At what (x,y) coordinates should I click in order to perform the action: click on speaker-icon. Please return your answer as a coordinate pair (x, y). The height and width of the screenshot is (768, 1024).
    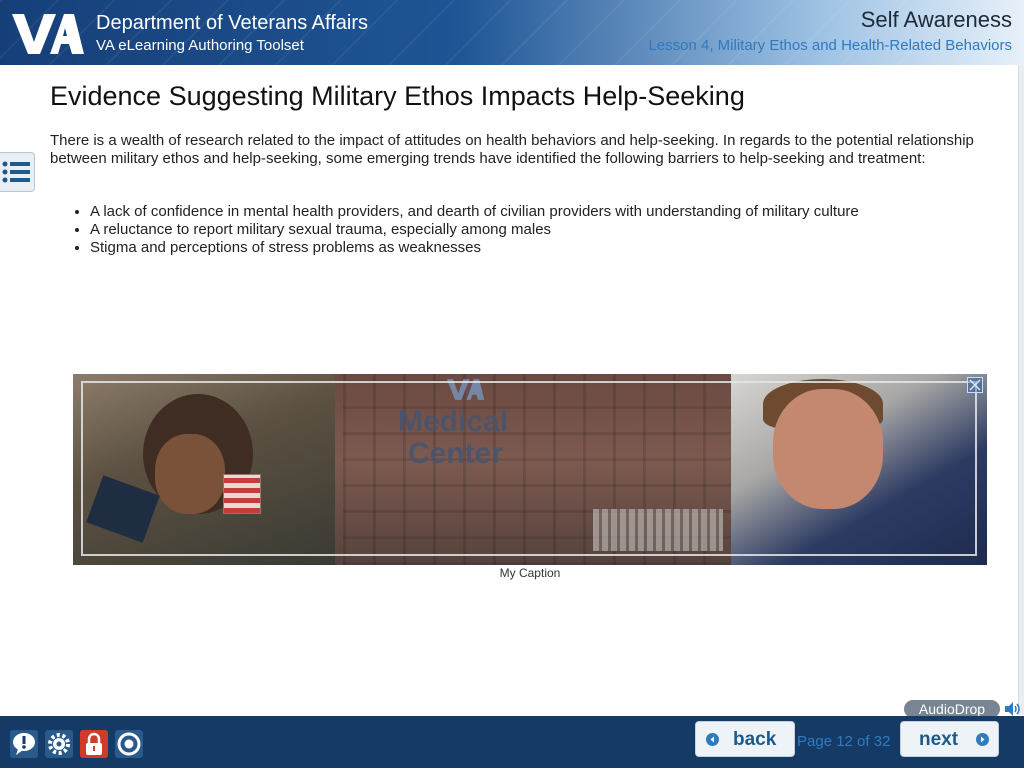
    Looking at the image, I should click on (1013, 709).